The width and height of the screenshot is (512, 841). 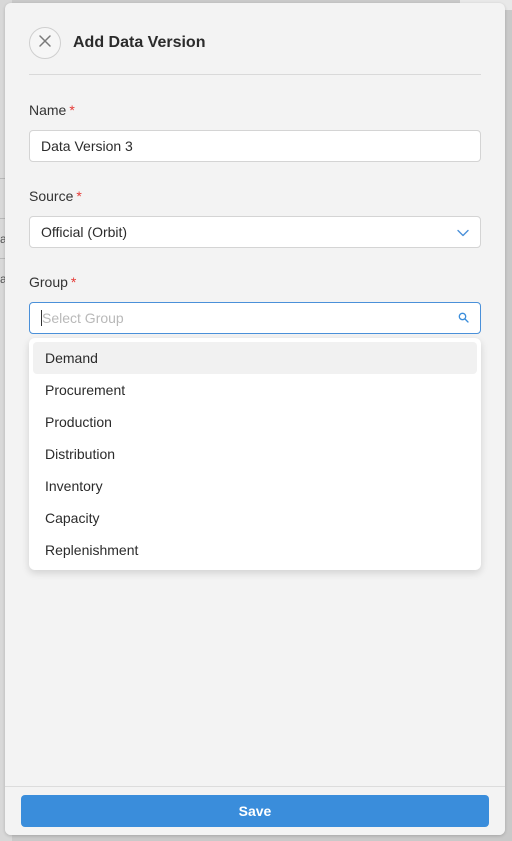 I want to click on group-field-label: Group *, so click(x=52, y=282).